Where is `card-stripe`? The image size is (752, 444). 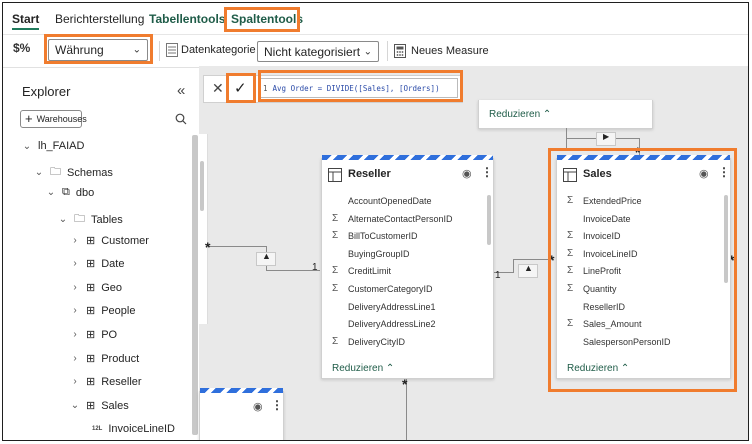
card-stripe is located at coordinates (241, 390).